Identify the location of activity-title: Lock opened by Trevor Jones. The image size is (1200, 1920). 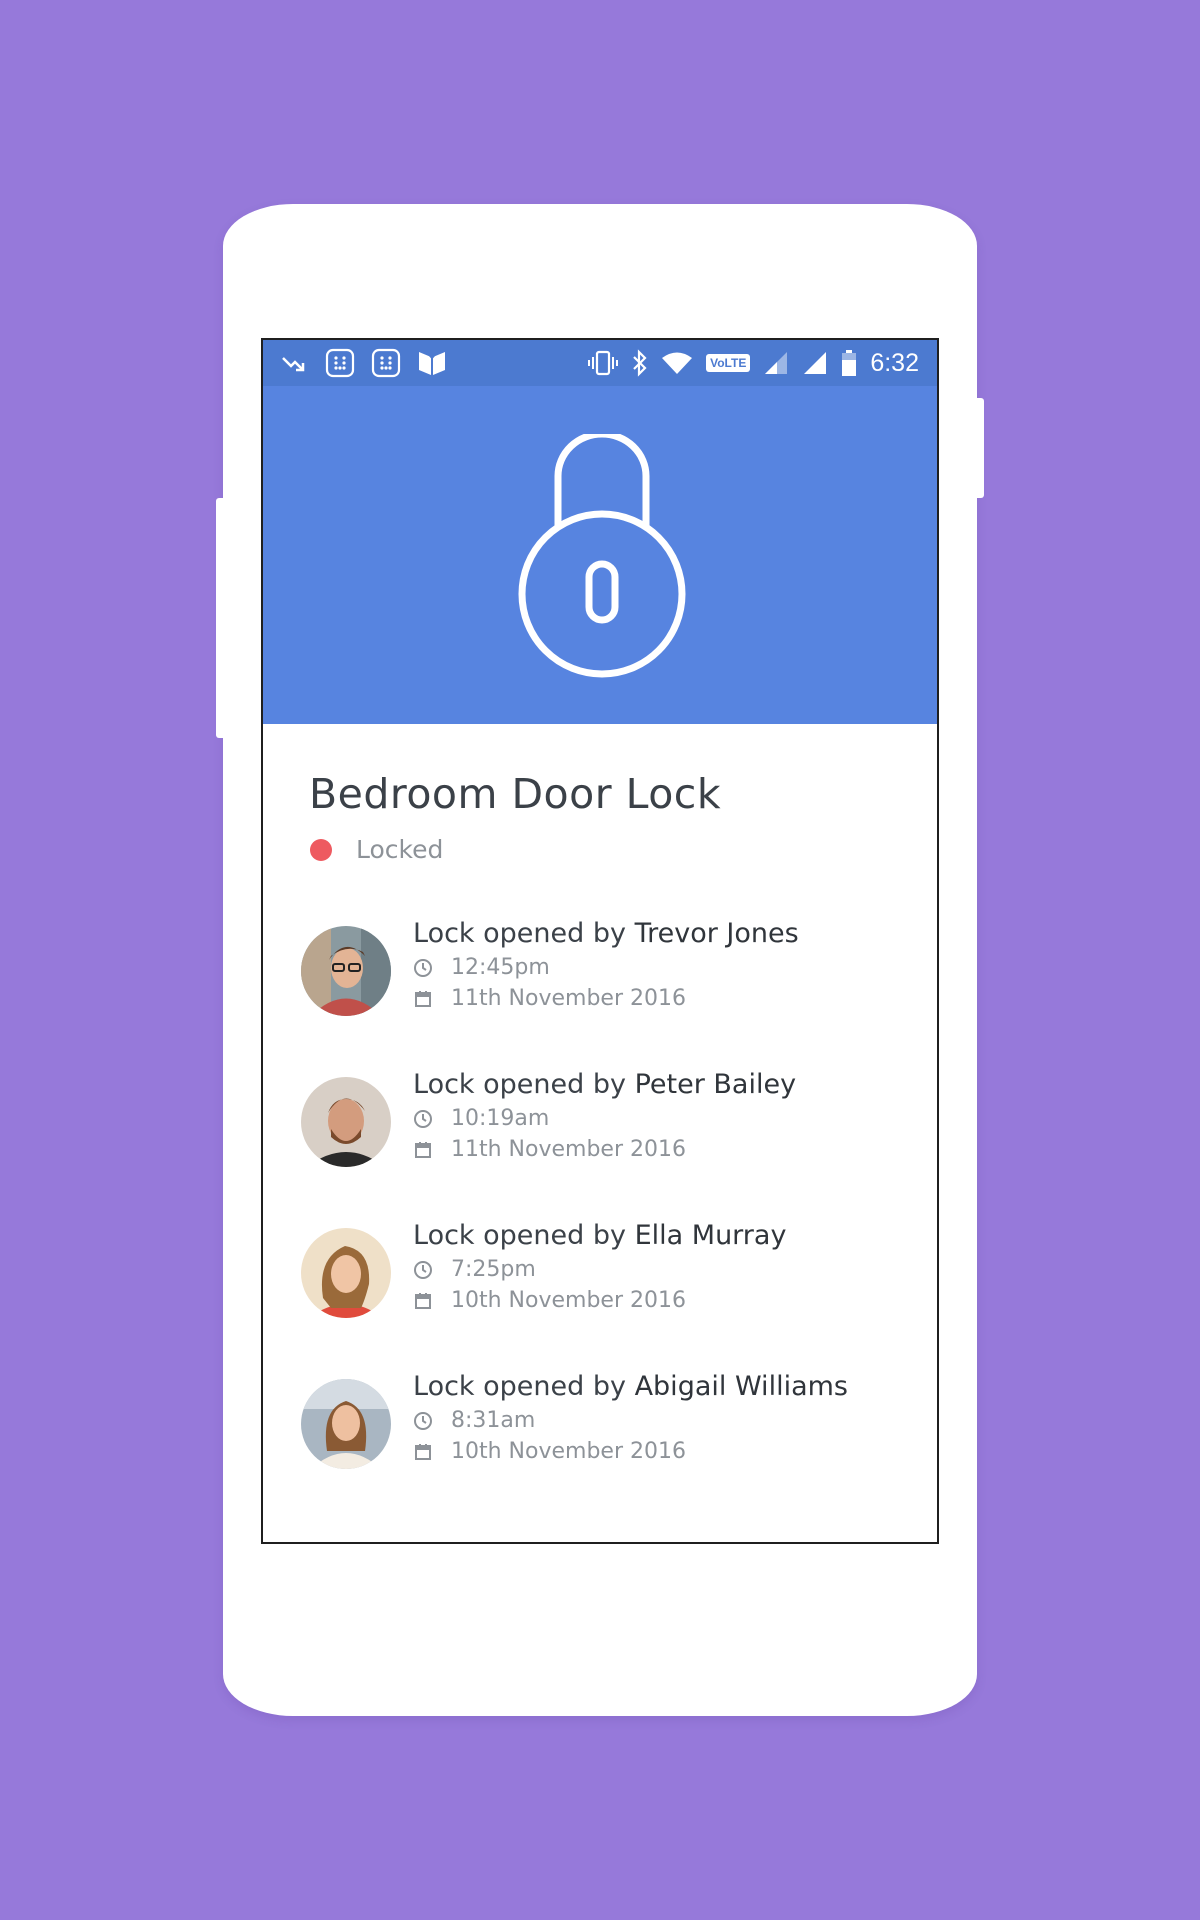
(606, 933).